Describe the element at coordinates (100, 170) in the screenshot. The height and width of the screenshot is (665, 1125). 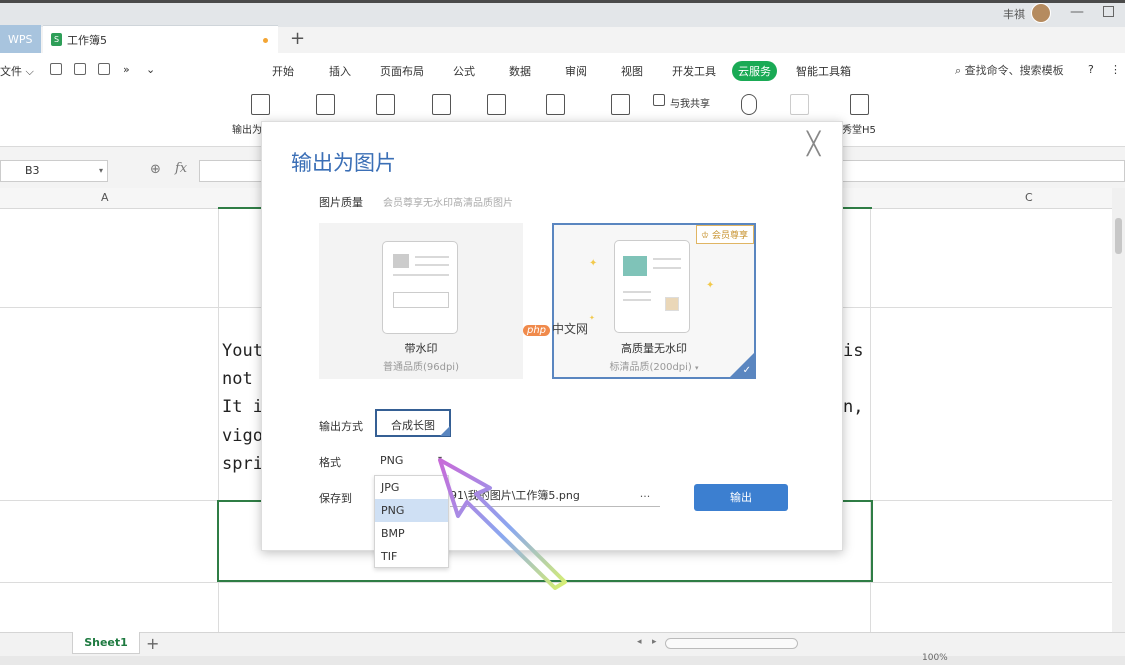
I see `name-box-caret-icon: ▾` at that location.